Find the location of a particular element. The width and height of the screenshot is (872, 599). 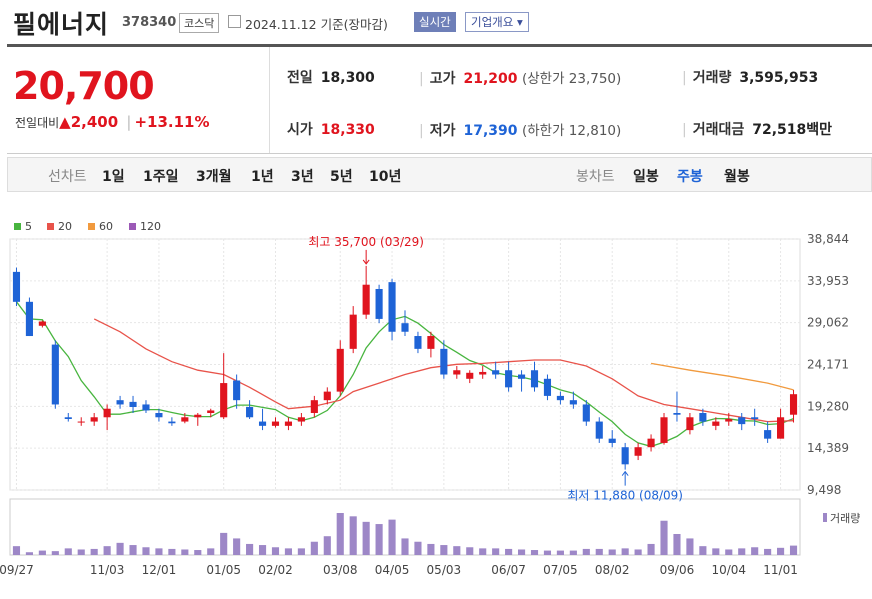

tab-1d: 1일 is located at coordinates (113, 176).